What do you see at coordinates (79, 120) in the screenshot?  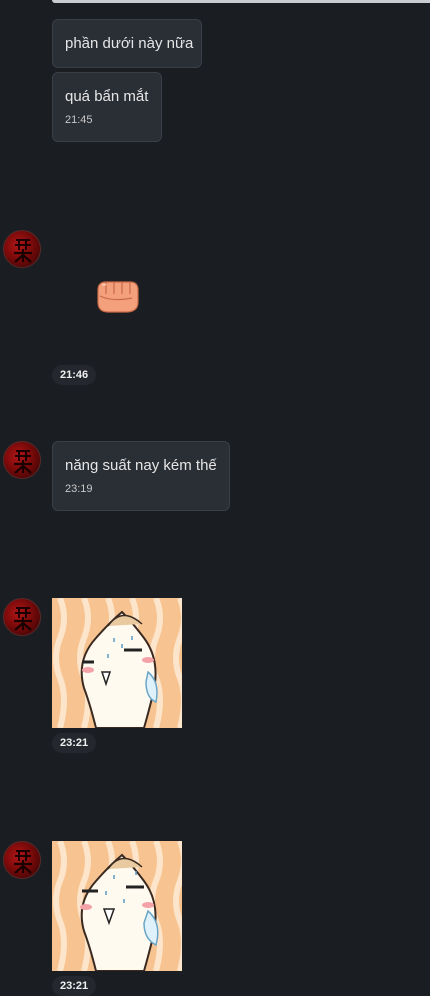 I see `message-time: 21:45` at bounding box center [79, 120].